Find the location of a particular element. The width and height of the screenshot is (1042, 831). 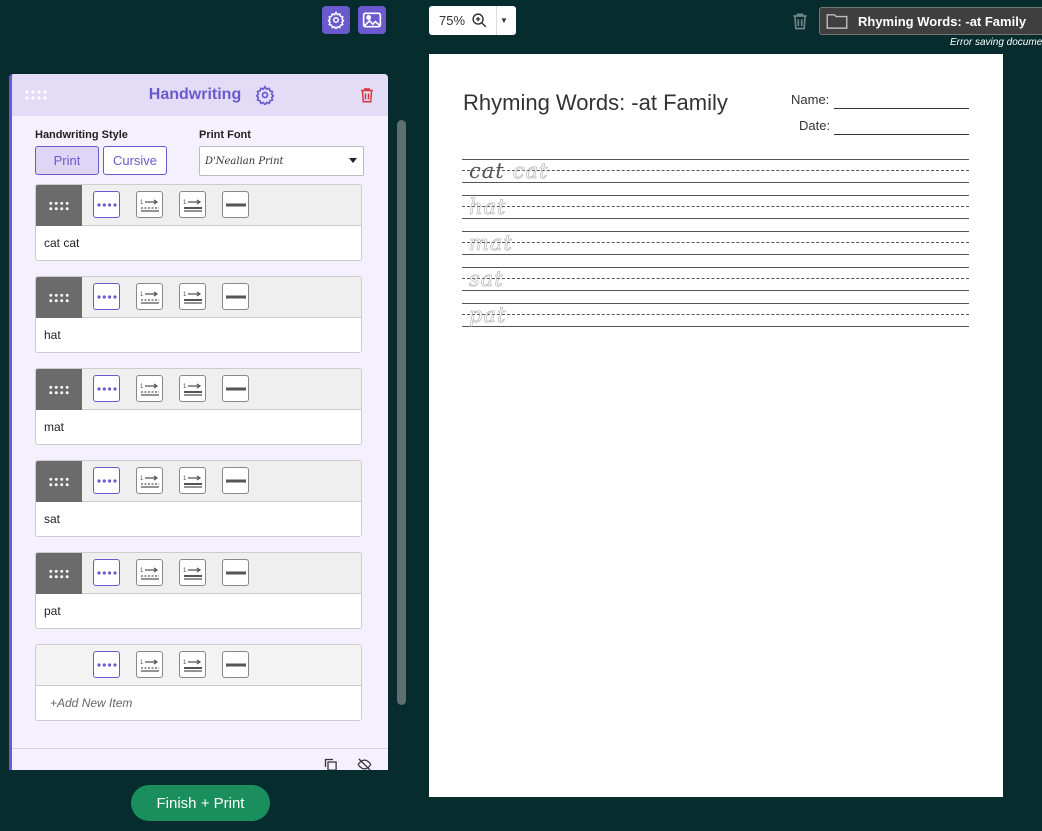

panel-header: Handwriting is located at coordinates (200, 95).